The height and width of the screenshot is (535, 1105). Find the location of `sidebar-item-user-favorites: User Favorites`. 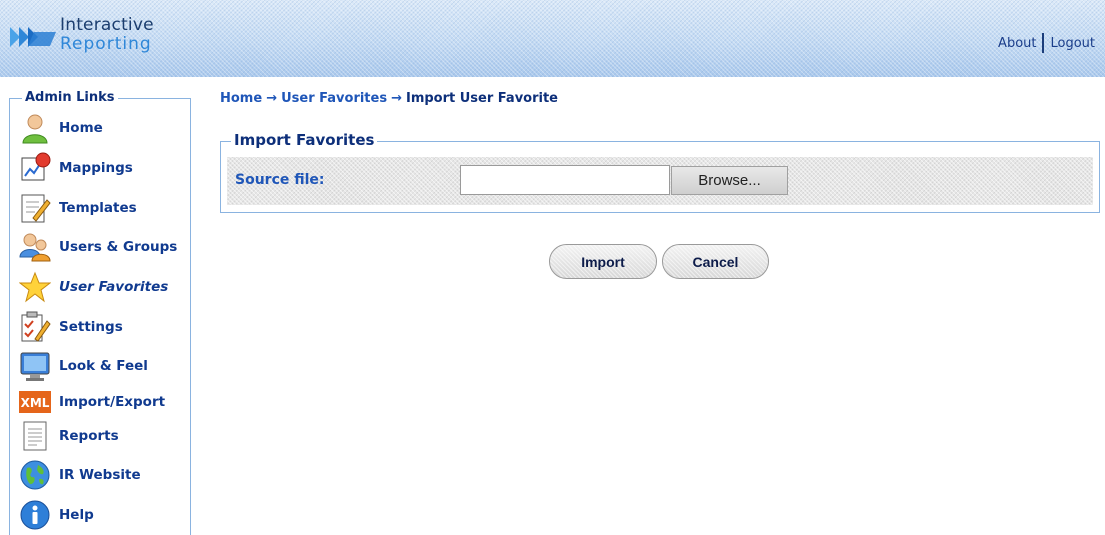

sidebar-item-user-favorites: User Favorites is located at coordinates (93, 287).